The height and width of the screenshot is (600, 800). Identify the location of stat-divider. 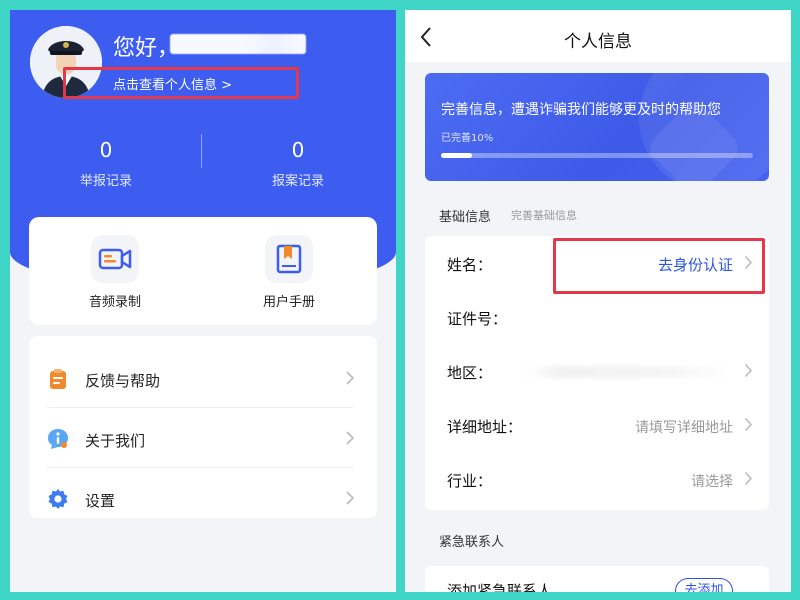
(201, 151).